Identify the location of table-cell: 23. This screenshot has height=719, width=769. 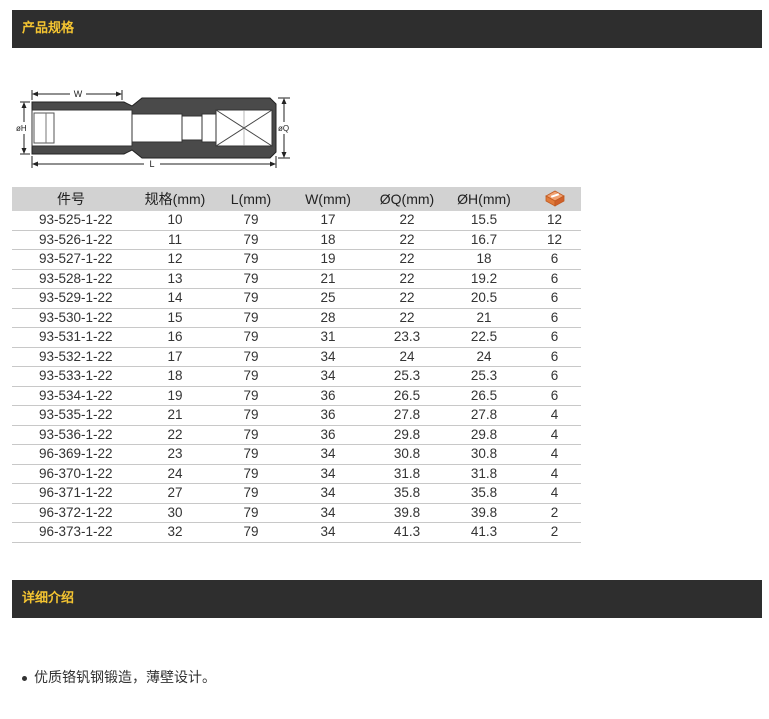
(175, 454).